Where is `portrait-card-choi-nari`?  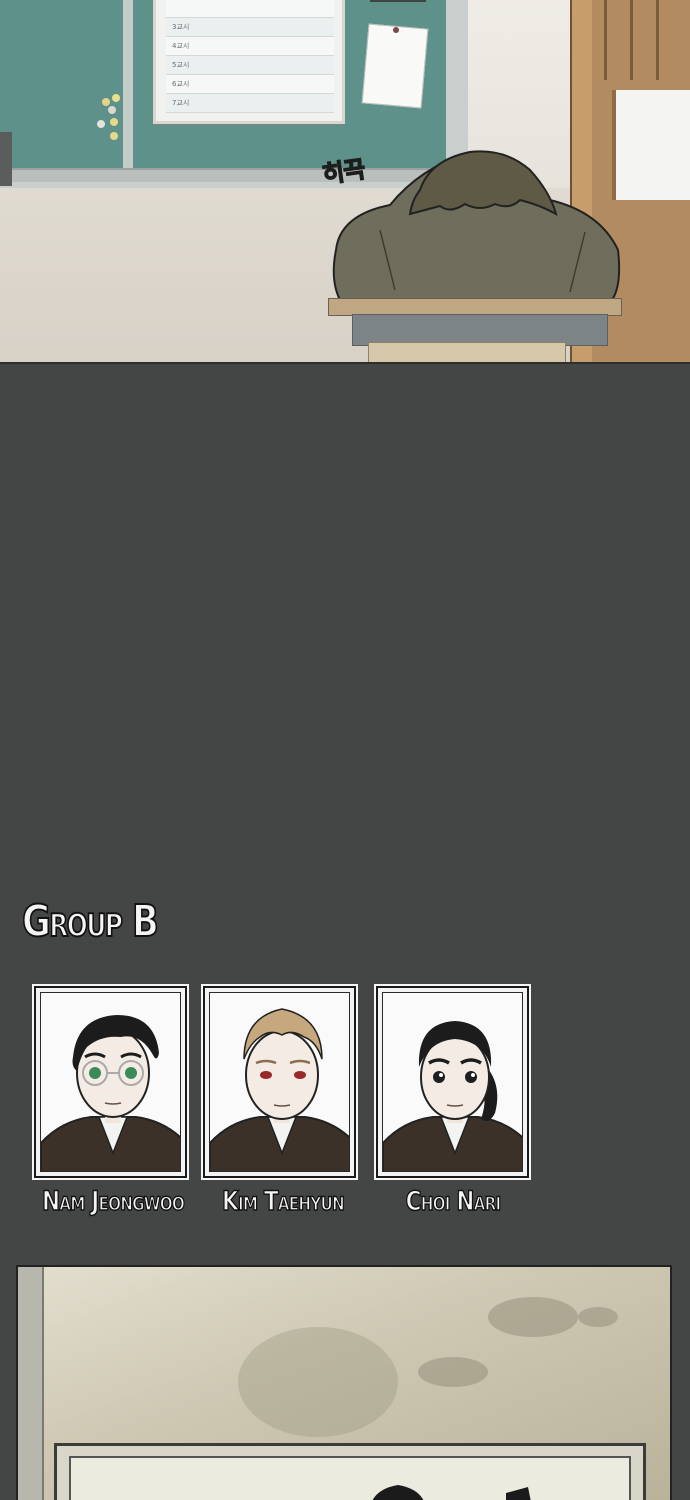 portrait-card-choi-nari is located at coordinates (452, 1082).